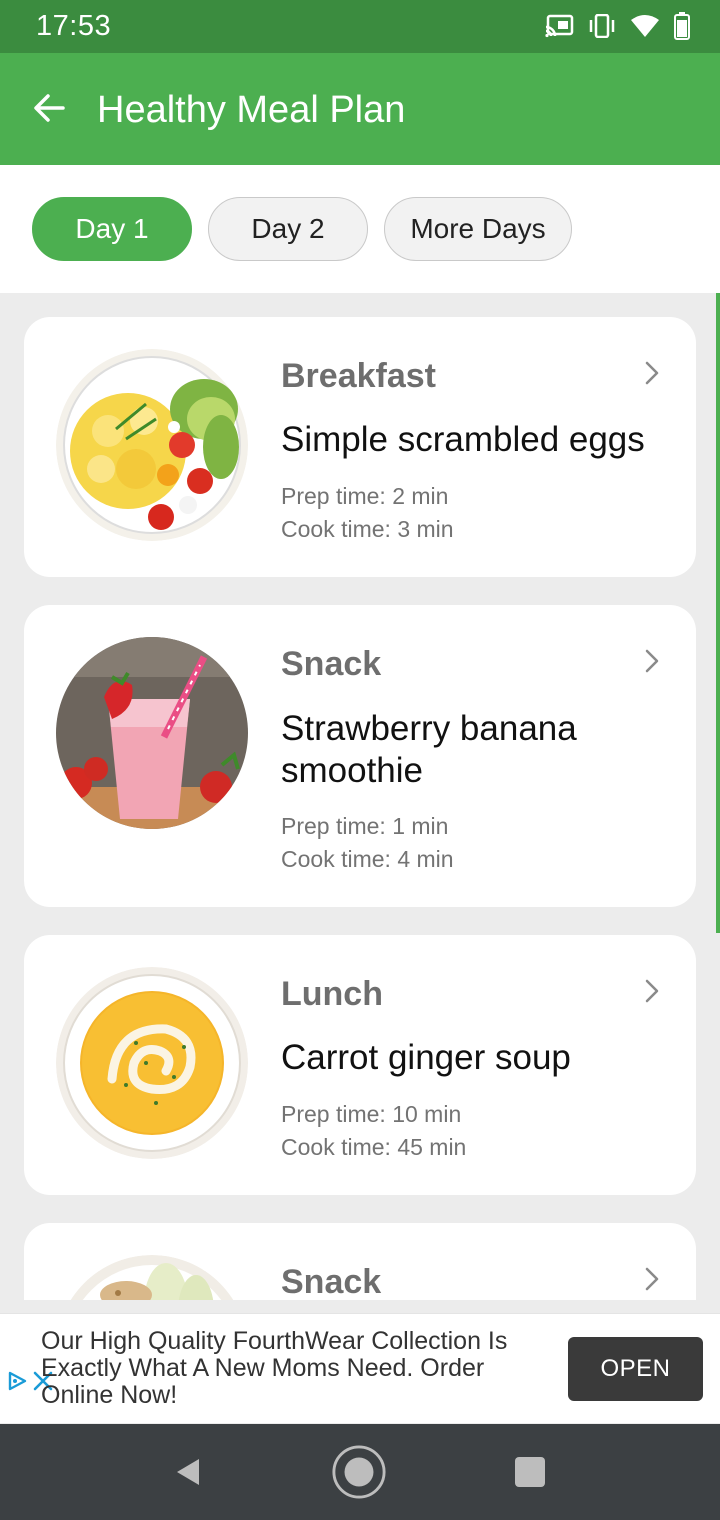  Describe the element at coordinates (682, 26) in the screenshot. I see `battery-icon` at that location.